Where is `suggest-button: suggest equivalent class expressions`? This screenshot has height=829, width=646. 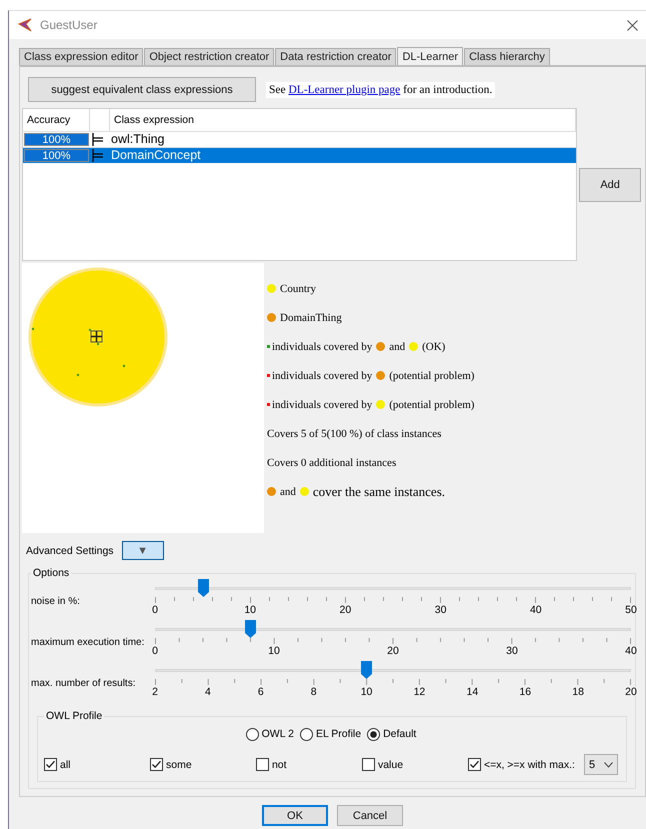 suggest-button: suggest equivalent class expressions is located at coordinates (142, 89).